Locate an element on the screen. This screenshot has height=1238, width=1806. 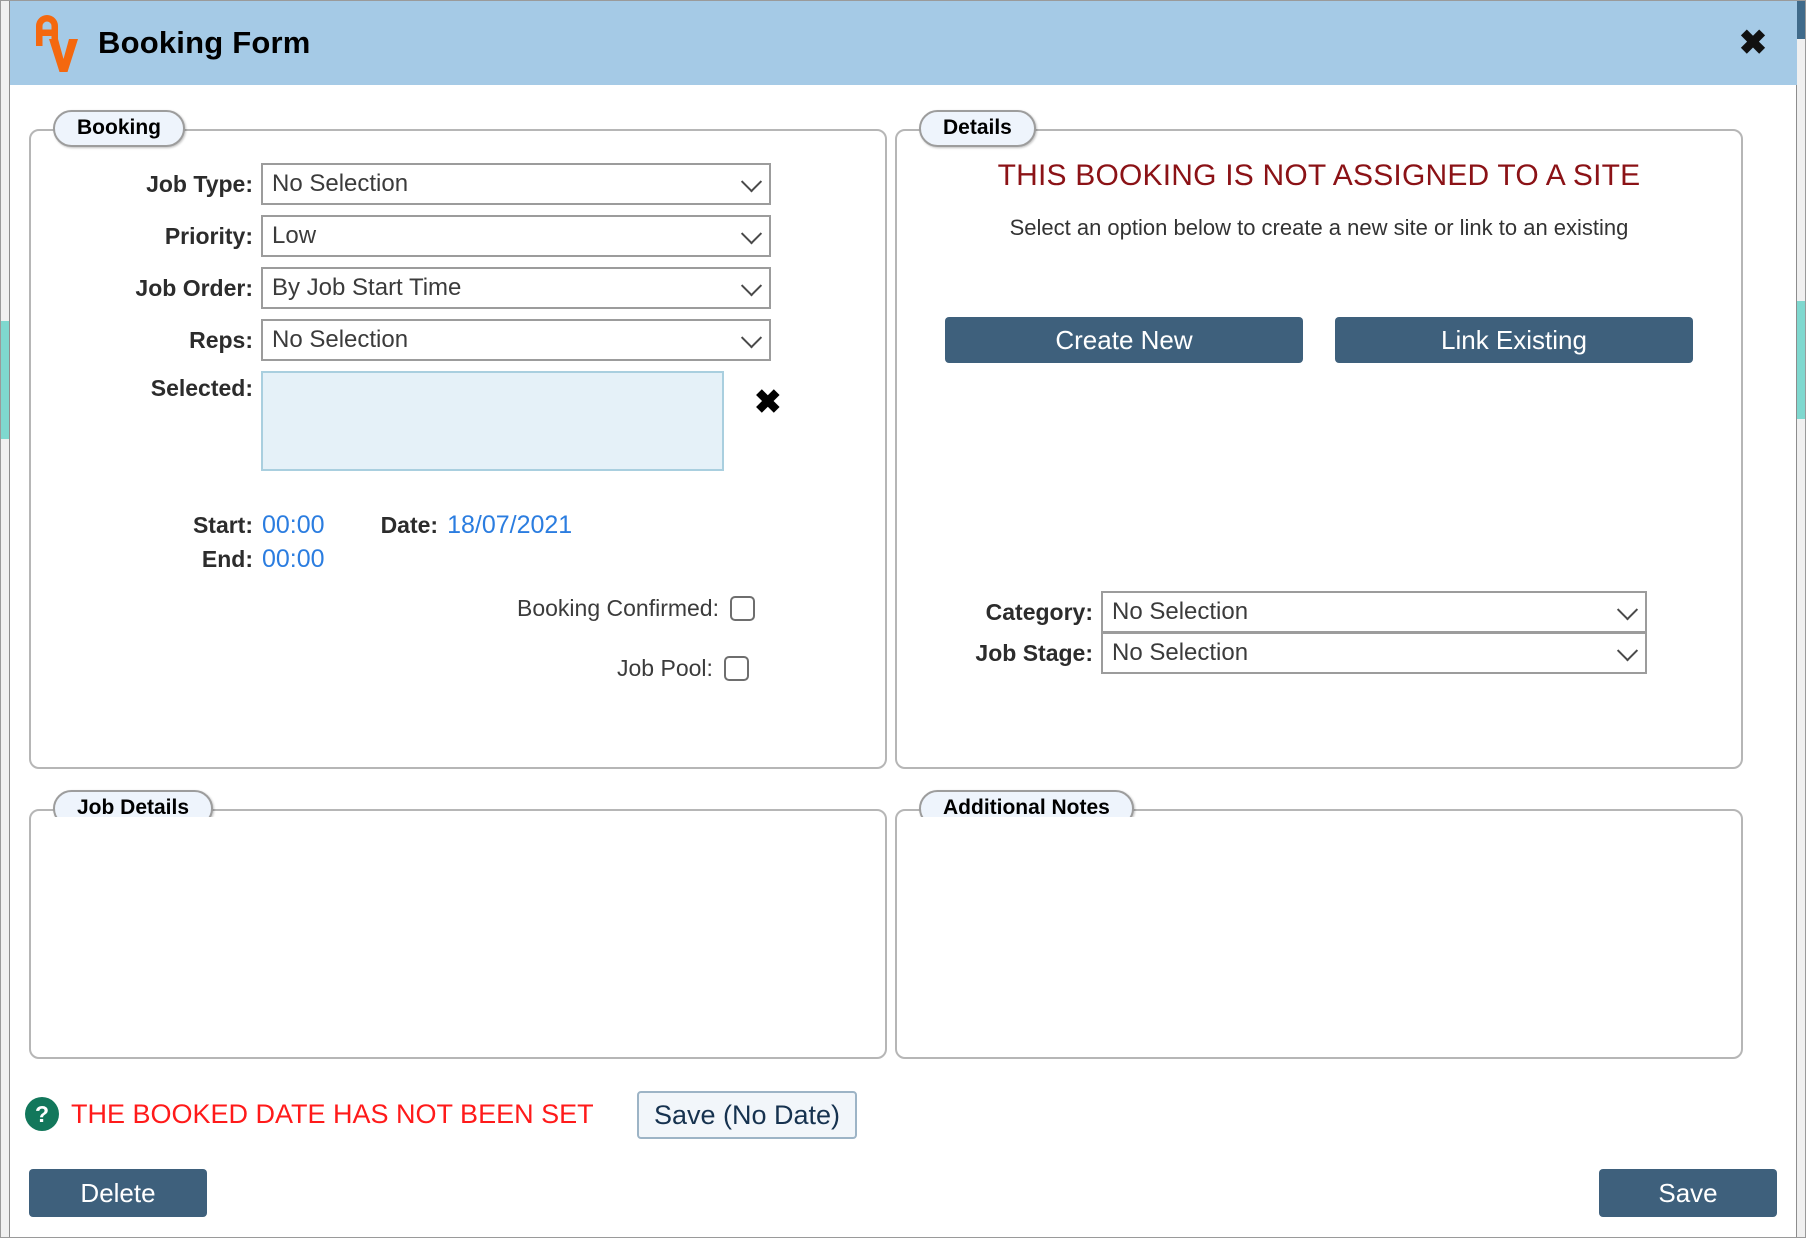
job-stage-select: No Selection is located at coordinates (1374, 653).